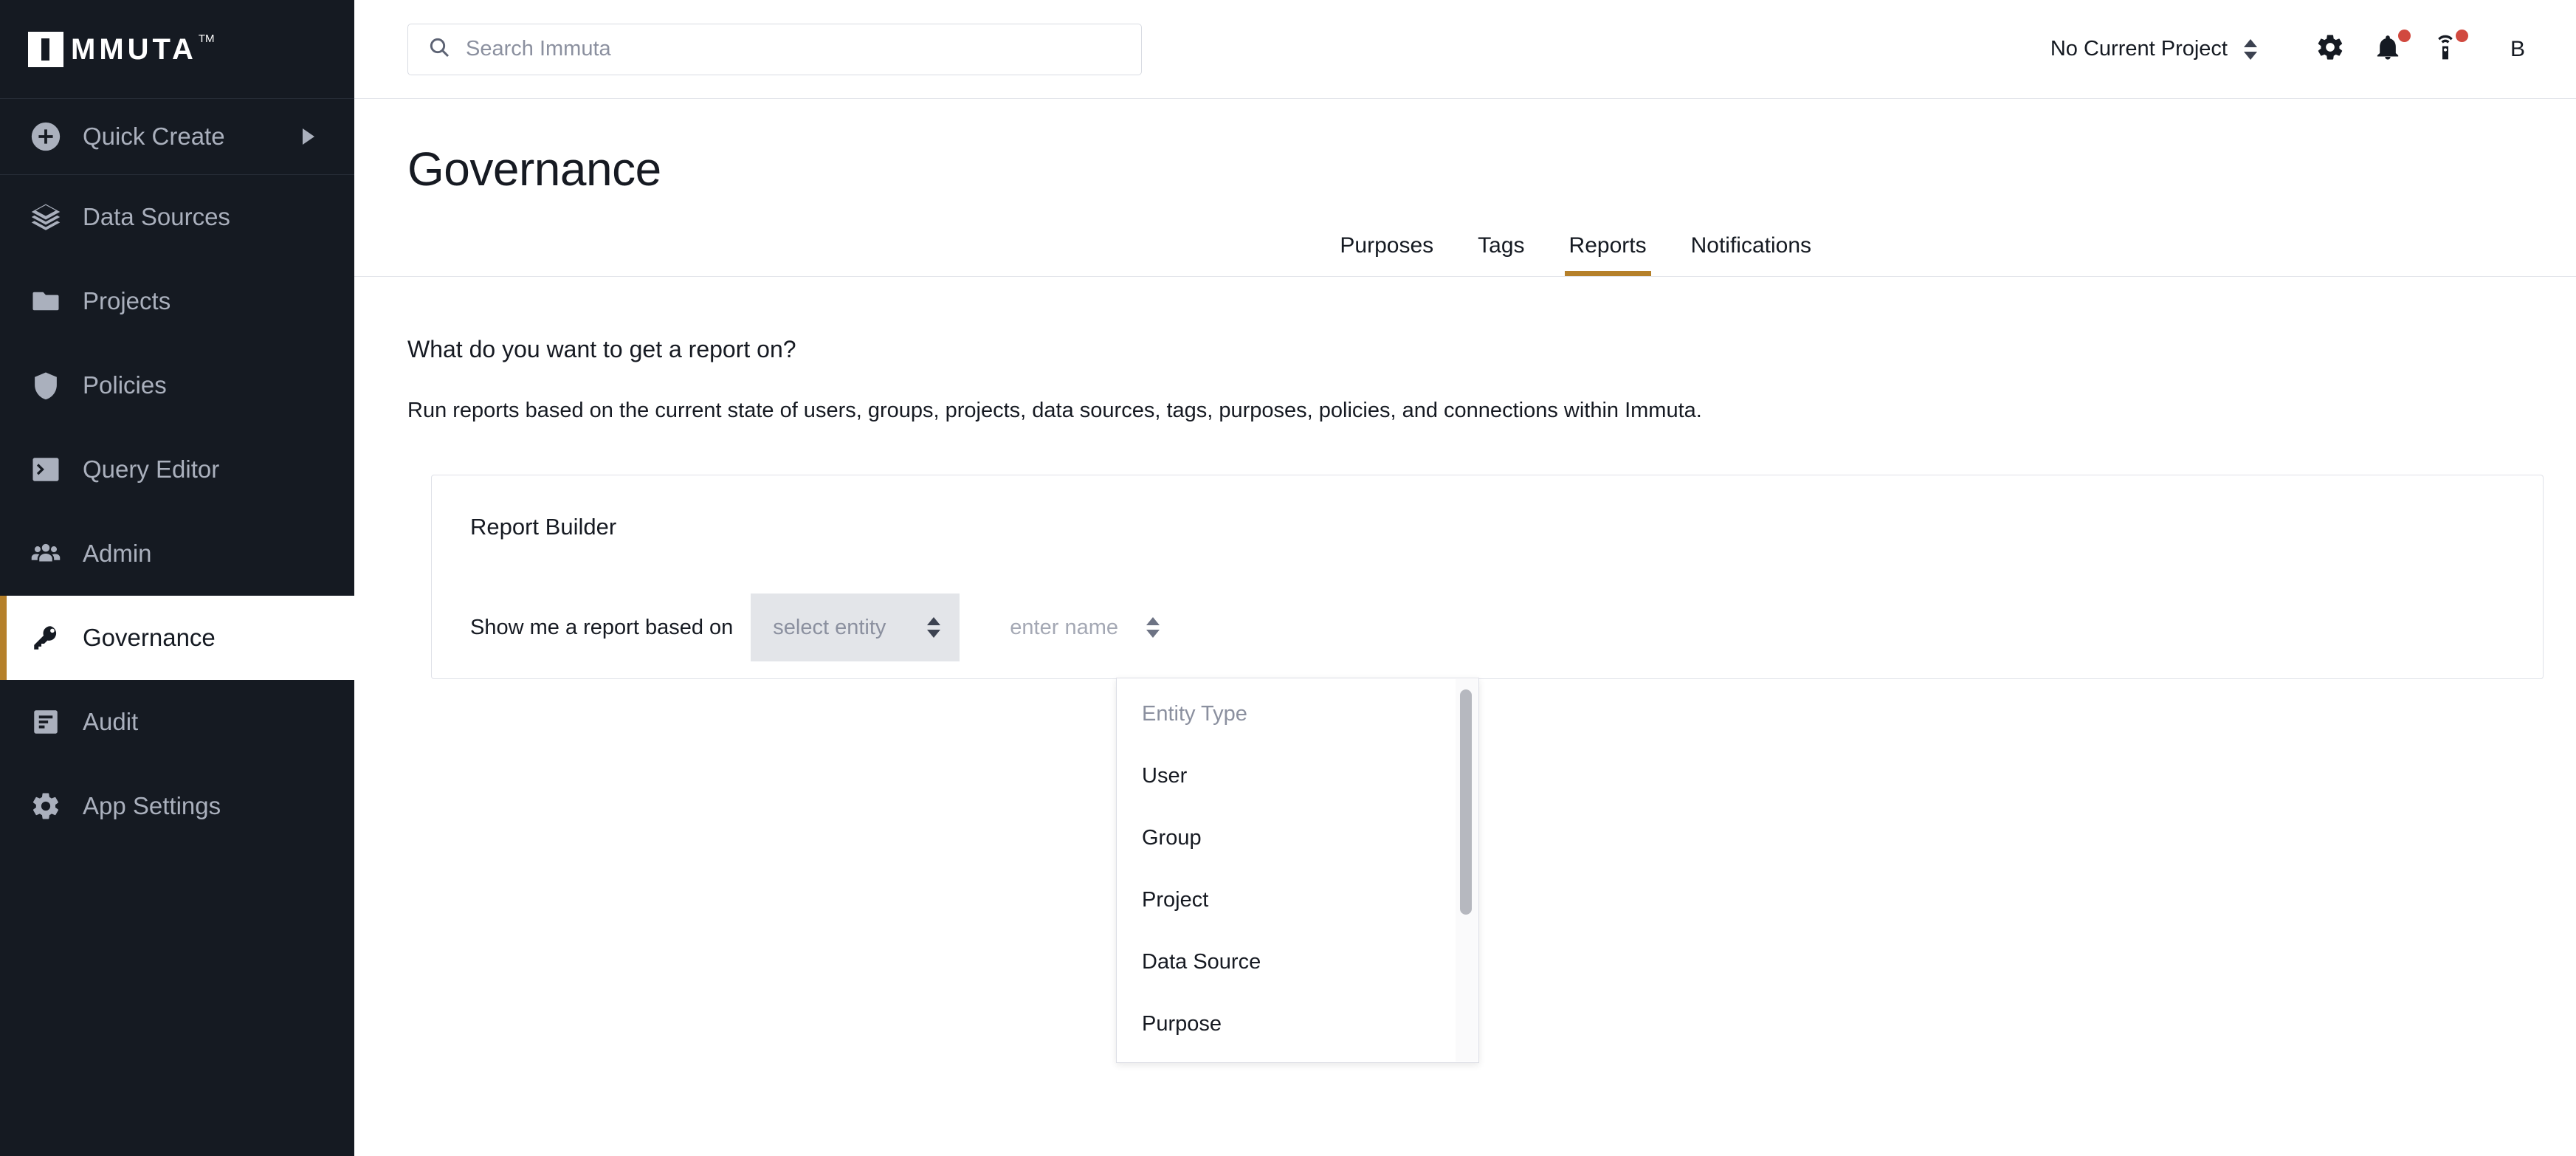 The height and width of the screenshot is (1156, 2576). Describe the element at coordinates (127, 300) in the screenshot. I see `sidebar-item-label: Projects` at that location.